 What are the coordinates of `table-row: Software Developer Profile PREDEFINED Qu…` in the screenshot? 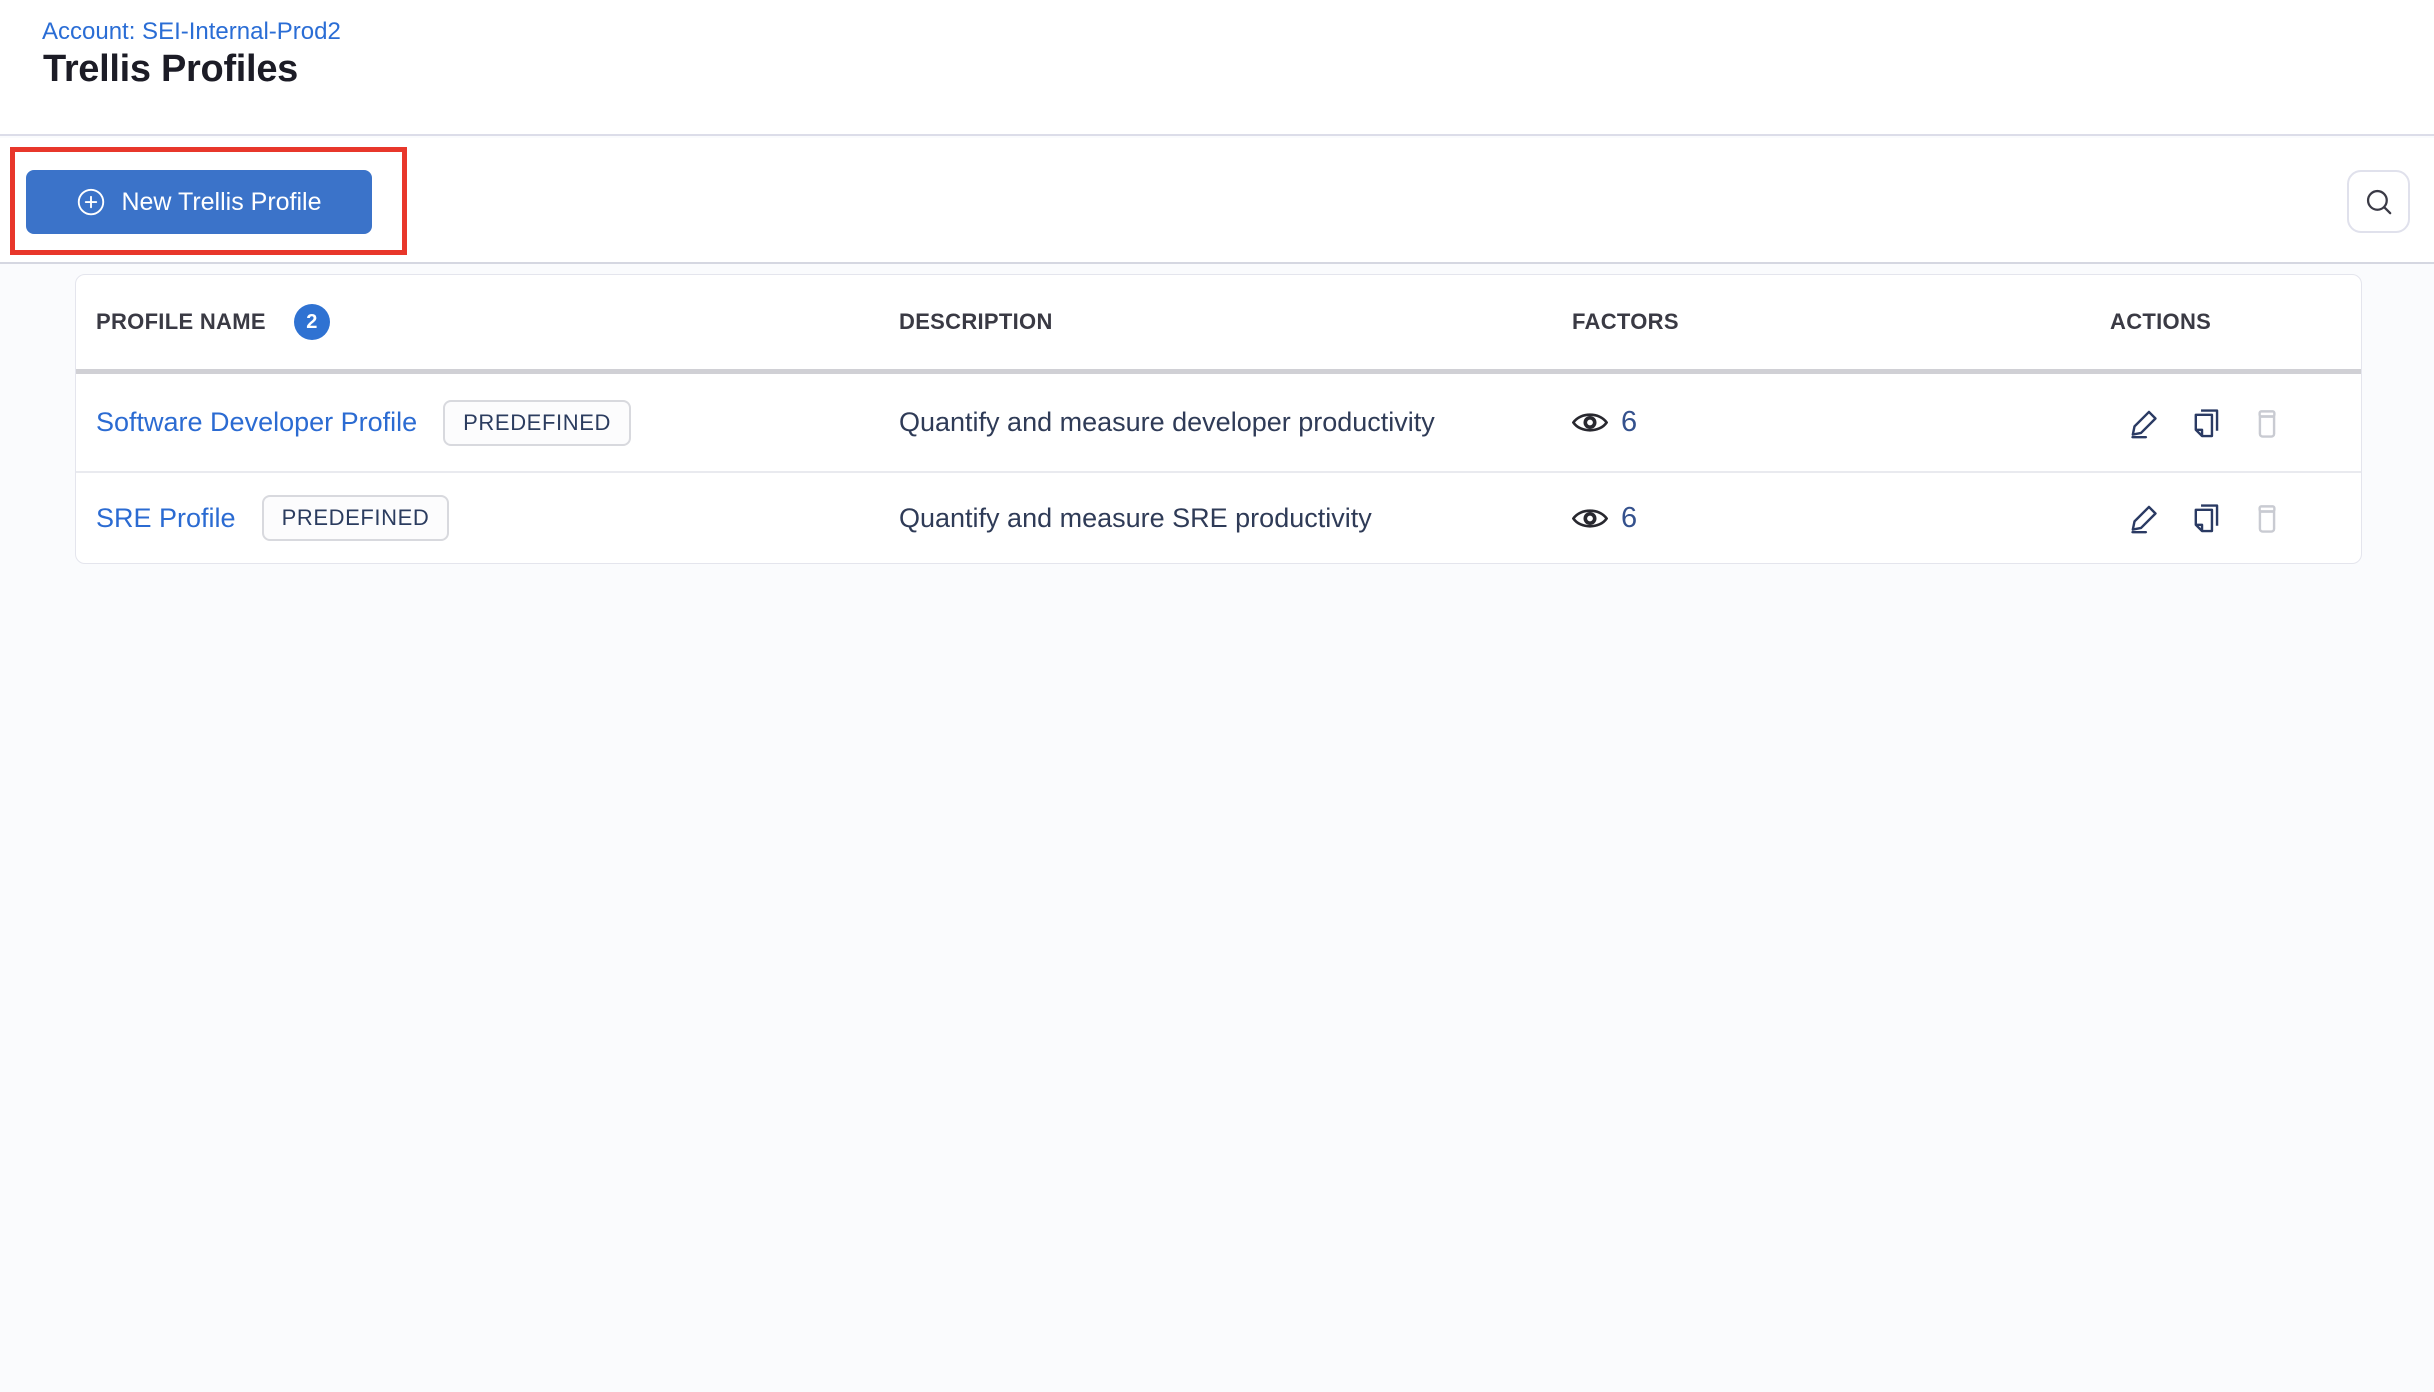 It's located at (1218, 423).